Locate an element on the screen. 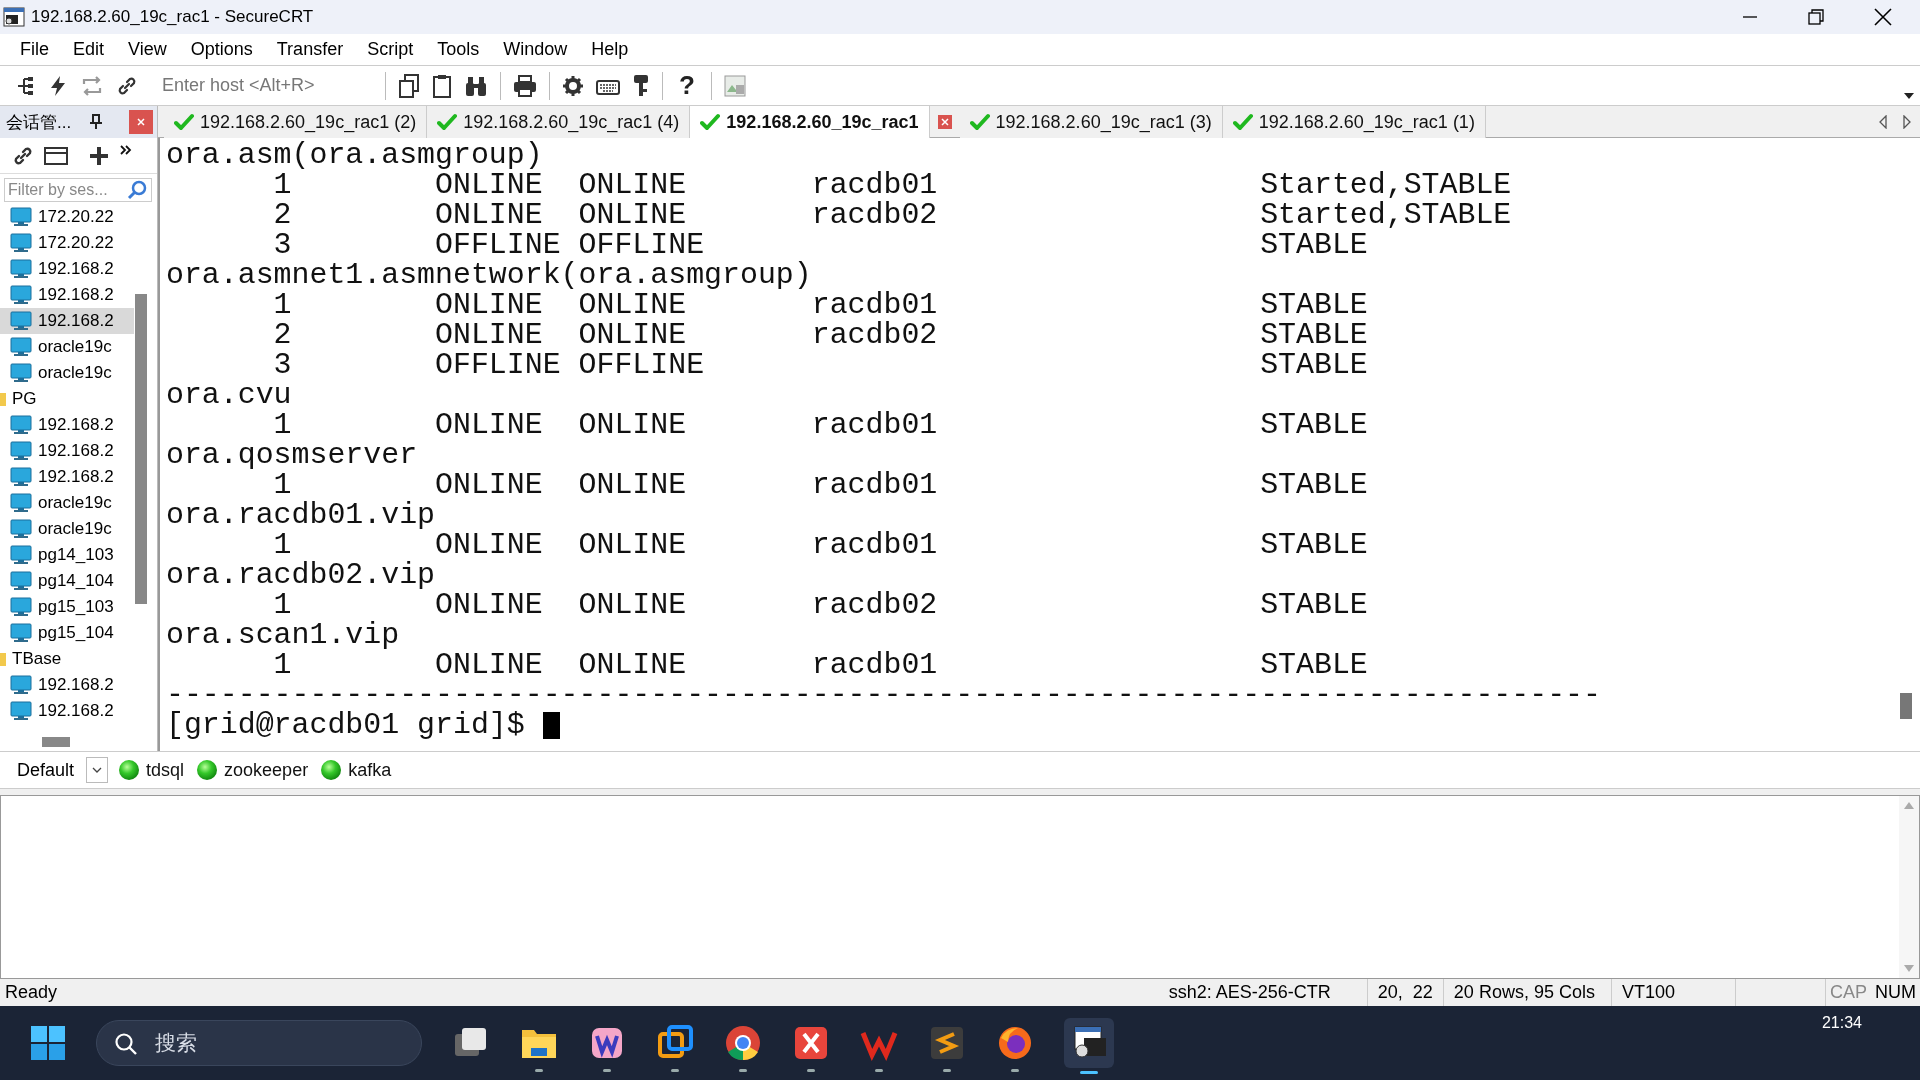 This screenshot has width=1920, height=1080. search-field: 搜索 is located at coordinates (259, 1043).